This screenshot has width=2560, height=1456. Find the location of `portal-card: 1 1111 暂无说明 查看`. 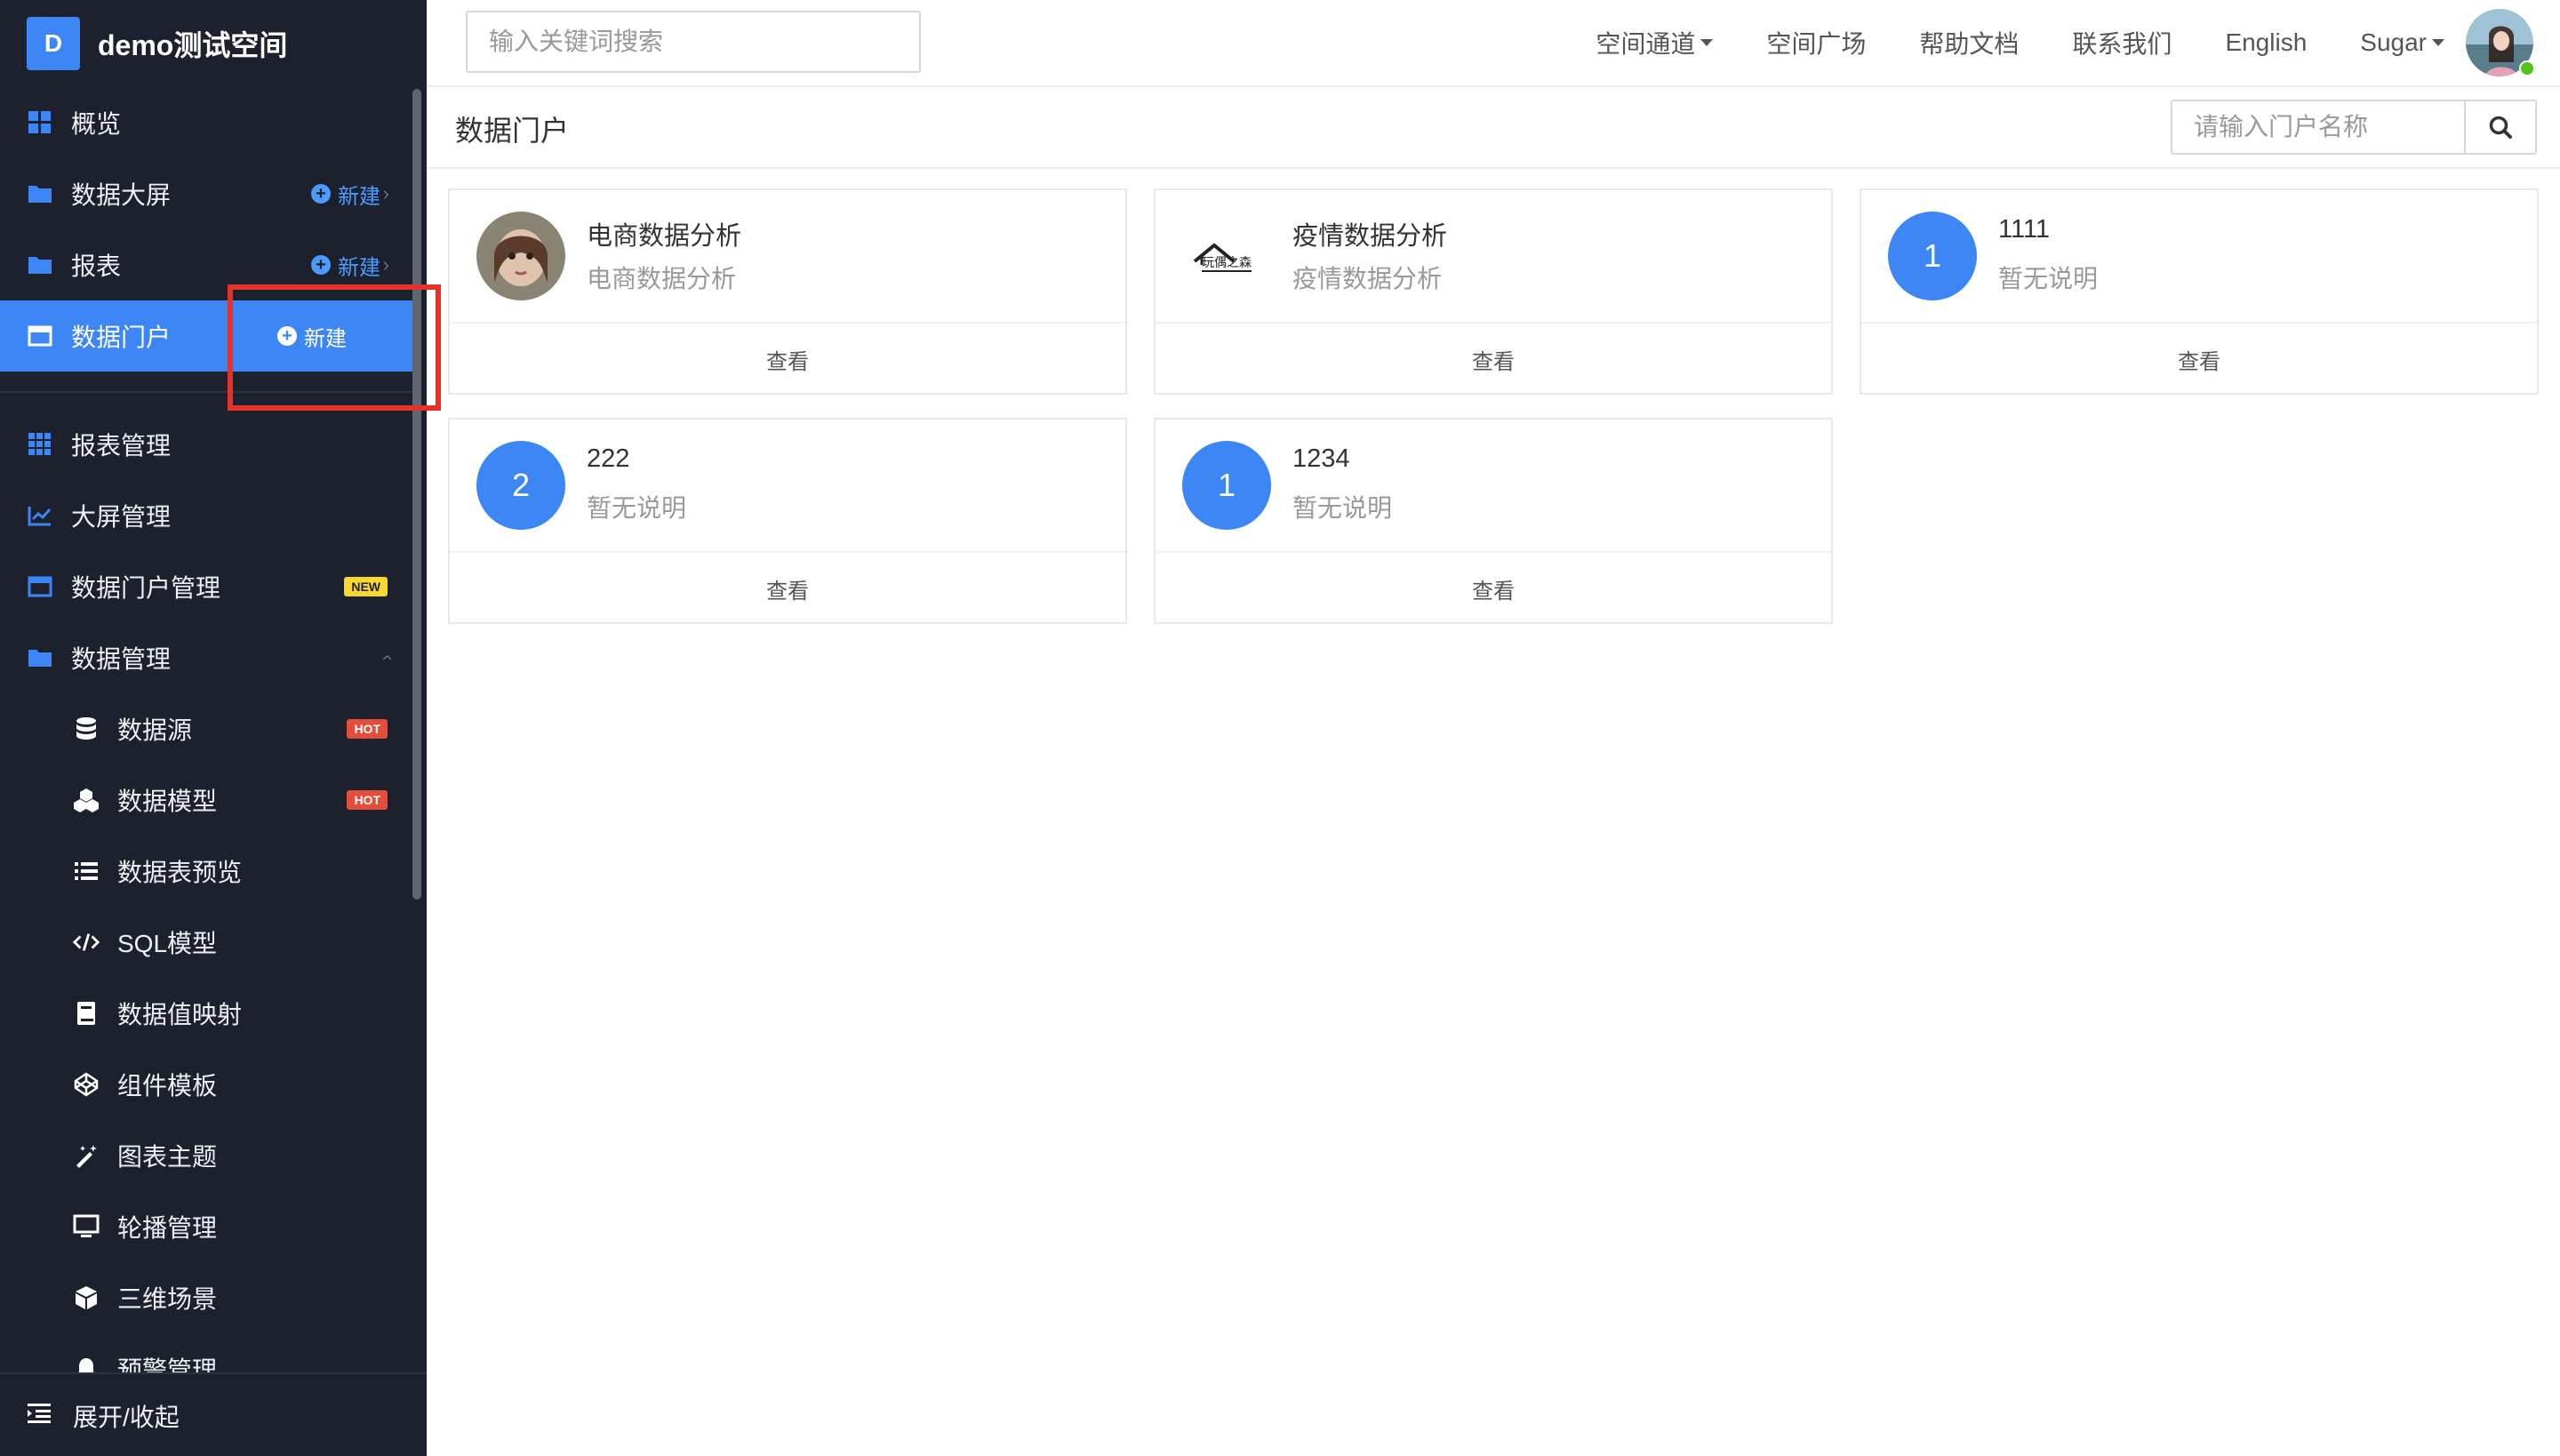

portal-card: 1 1111 暂无说明 查看 is located at coordinates (2199, 291).